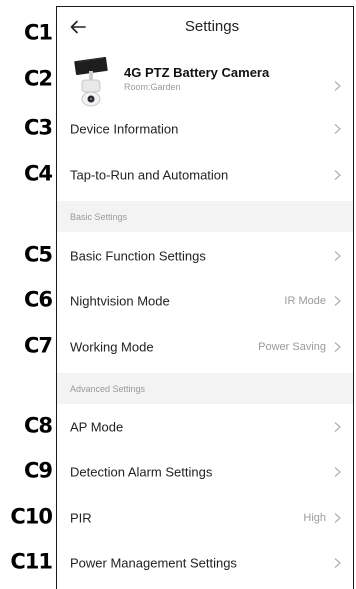 The height and width of the screenshot is (589, 356). Describe the element at coordinates (97, 427) in the screenshot. I see `row-label: AP Mode` at that location.